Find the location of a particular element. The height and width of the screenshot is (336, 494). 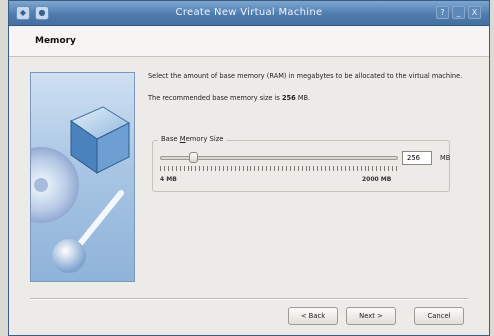

virtualbox-logo-icon is located at coordinates (81, 189).